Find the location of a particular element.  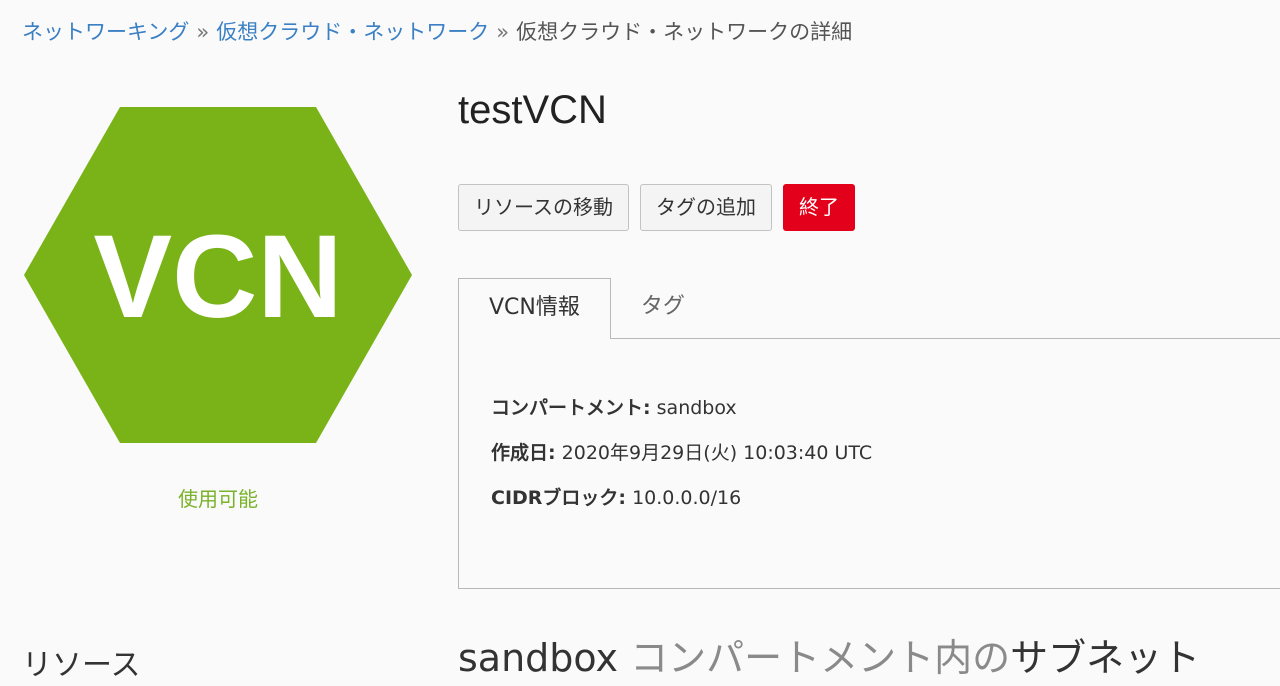

tab-tags: タグ is located at coordinates (663, 308).